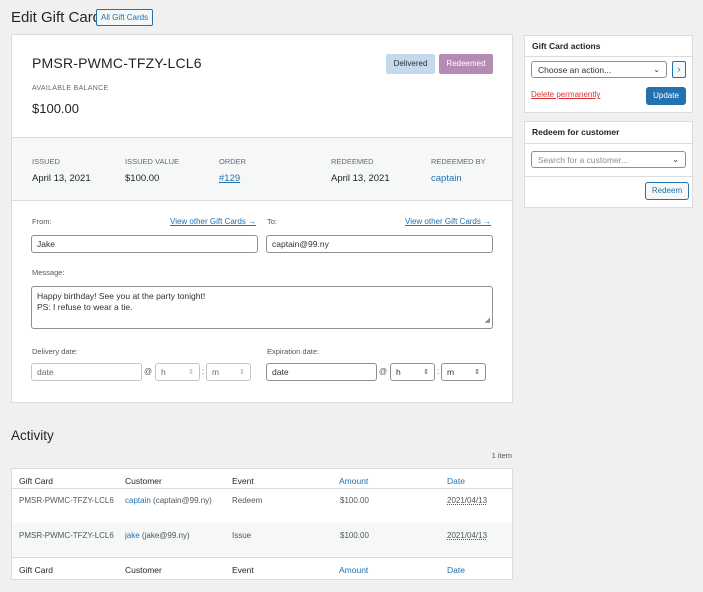  What do you see at coordinates (125, 17) in the screenshot?
I see `all-gift-cards-button: All Gift Cards` at bounding box center [125, 17].